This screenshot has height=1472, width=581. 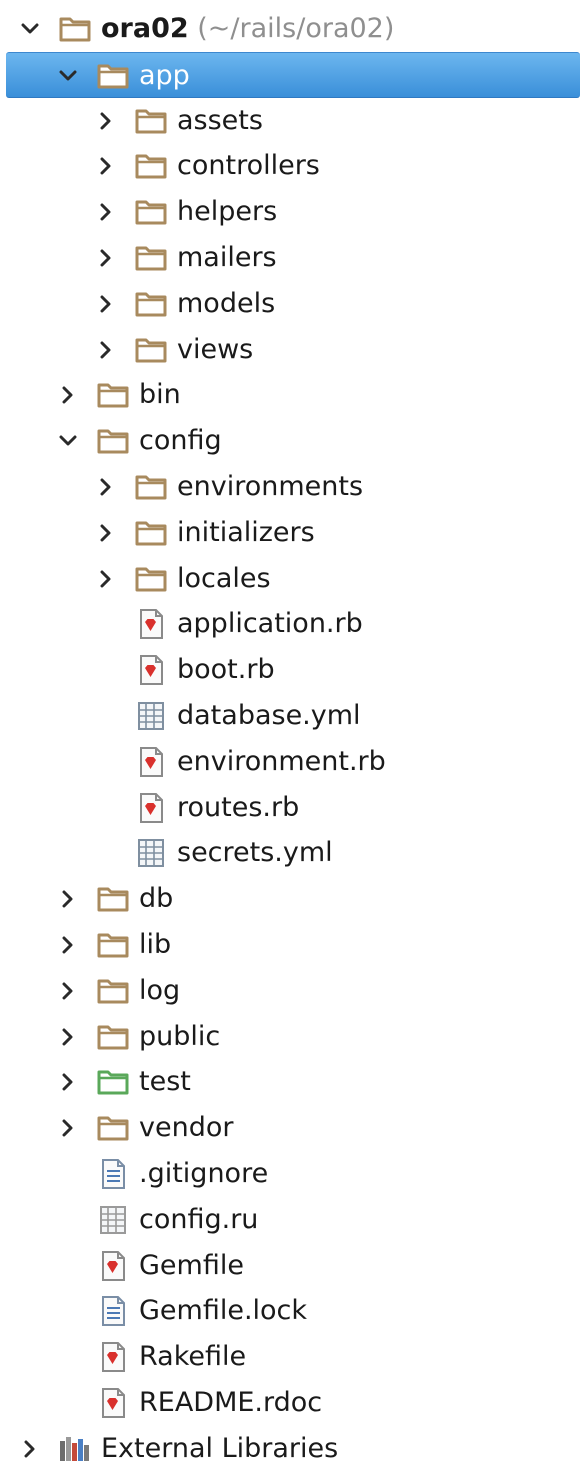 What do you see at coordinates (290, 808) in the screenshot?
I see `tree-file-routes-rb: routes.rb` at bounding box center [290, 808].